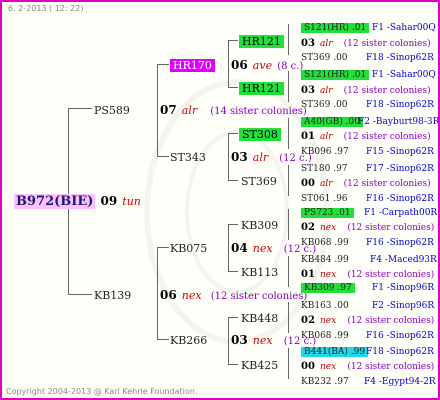  What do you see at coordinates (325, 243) in the screenshot?
I see `gen4-4-bottom: KB068 .99` at bounding box center [325, 243].